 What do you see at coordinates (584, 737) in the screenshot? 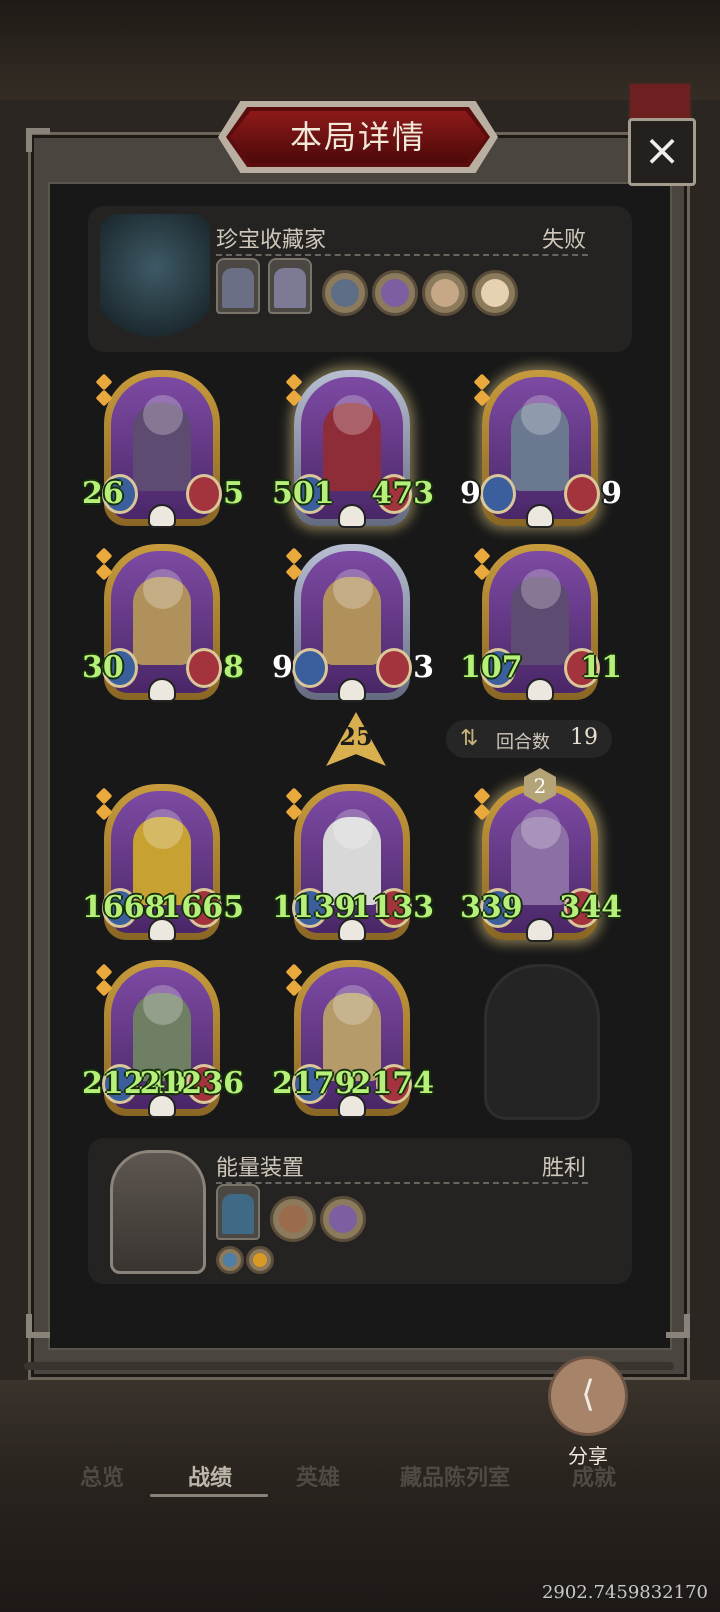
I see `turn-value: 19` at bounding box center [584, 737].